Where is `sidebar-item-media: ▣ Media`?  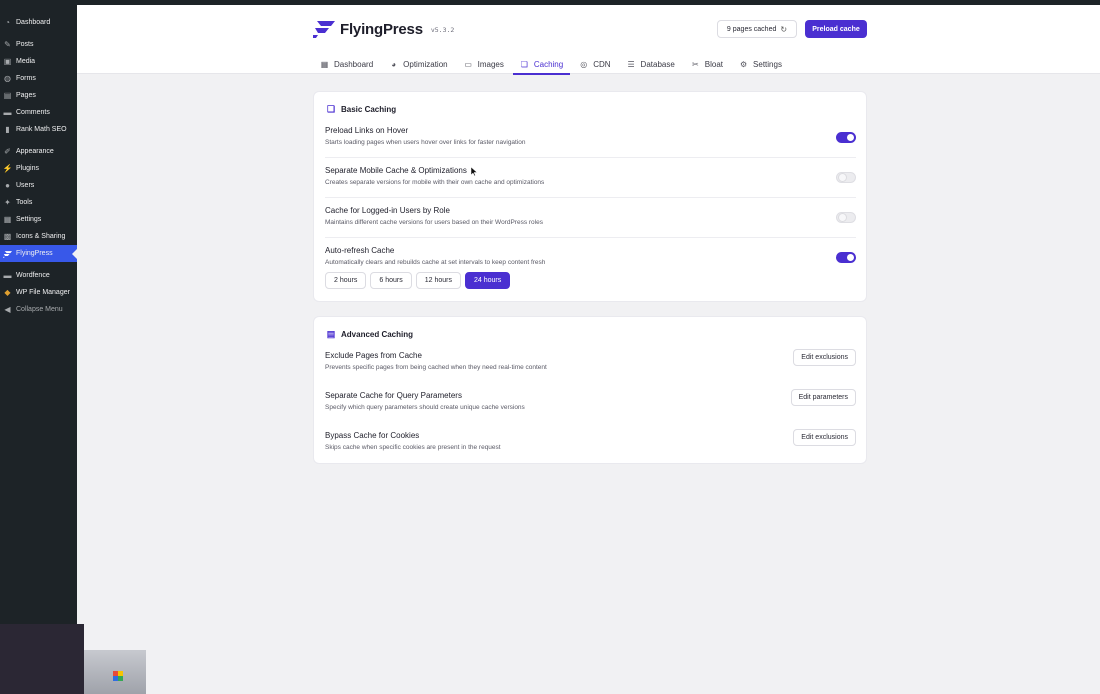
sidebar-item-media: ▣ Media is located at coordinates (38, 61).